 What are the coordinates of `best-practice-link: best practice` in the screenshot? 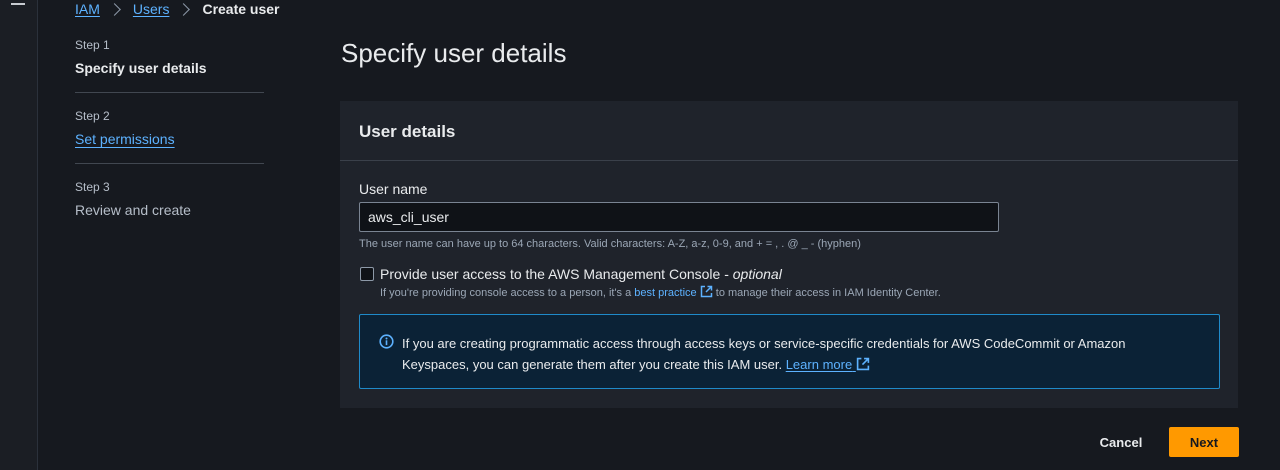 It's located at (673, 292).